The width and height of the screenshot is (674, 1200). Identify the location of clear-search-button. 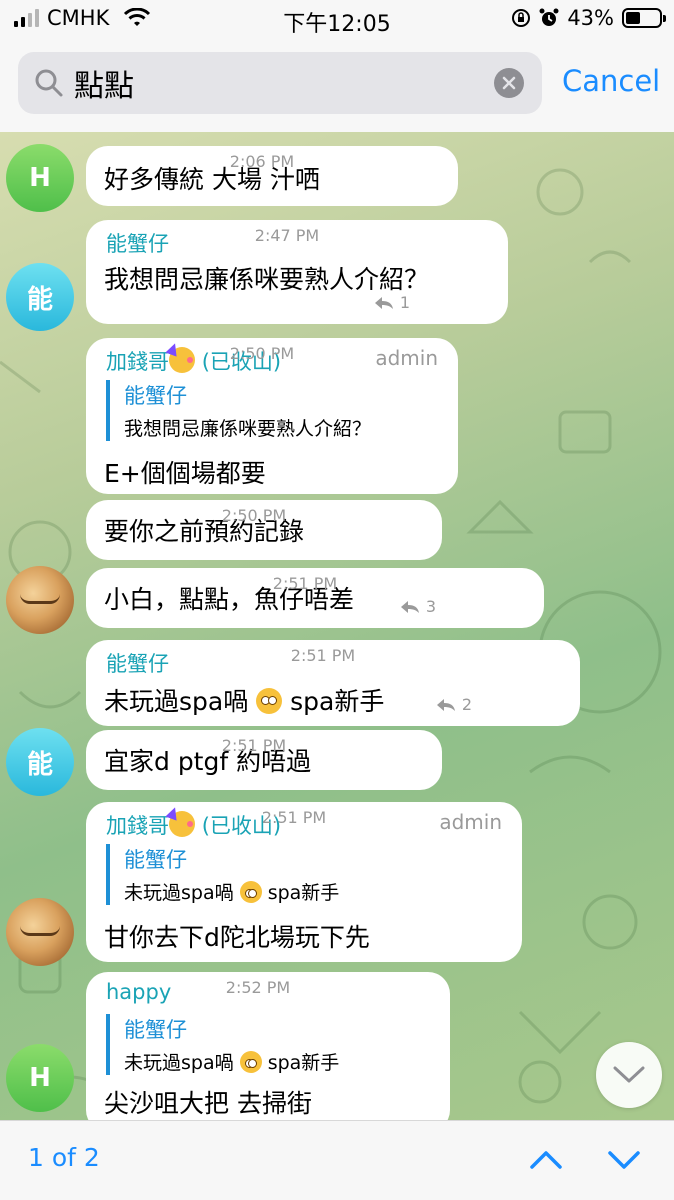
(509, 83).